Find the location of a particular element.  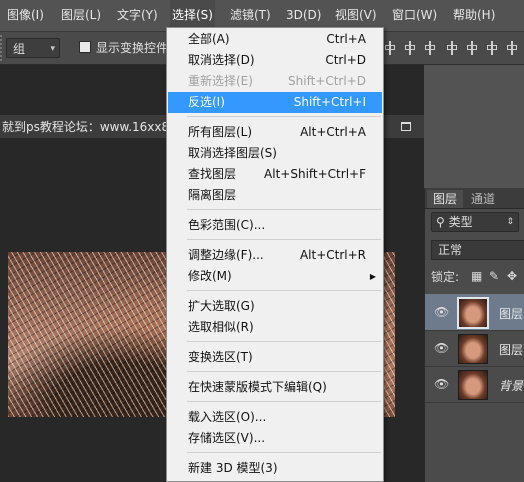

distribute-bottom-icon is located at coordinates (492, 48).